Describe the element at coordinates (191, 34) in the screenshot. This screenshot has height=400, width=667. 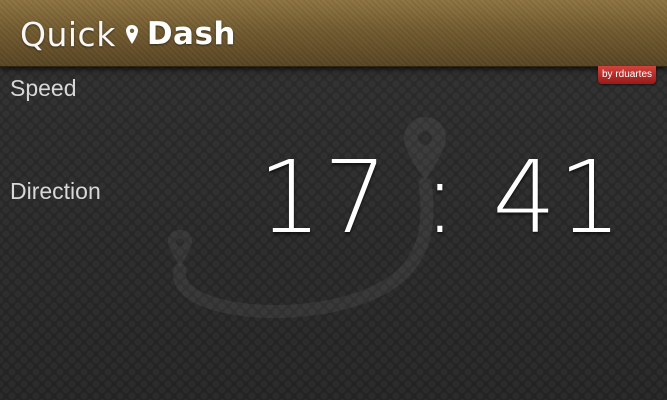
I see `title-dash: Dash` at that location.